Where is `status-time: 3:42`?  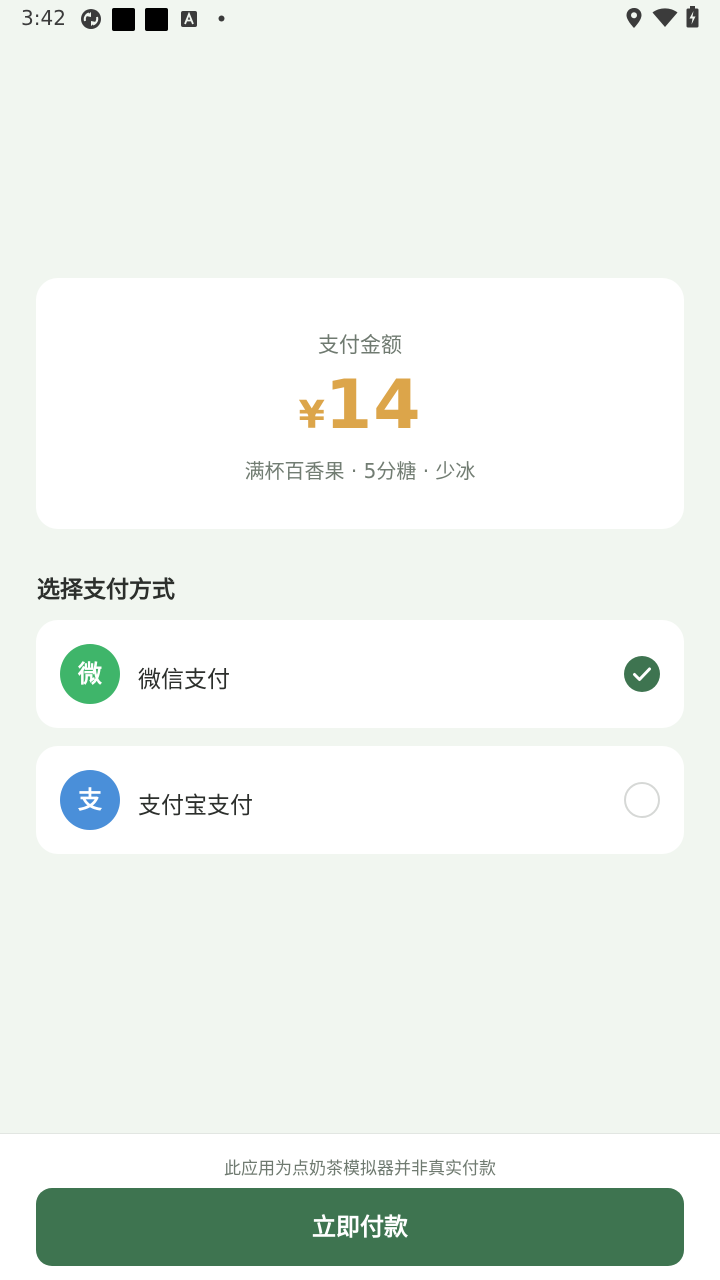 status-time: 3:42 is located at coordinates (43, 18).